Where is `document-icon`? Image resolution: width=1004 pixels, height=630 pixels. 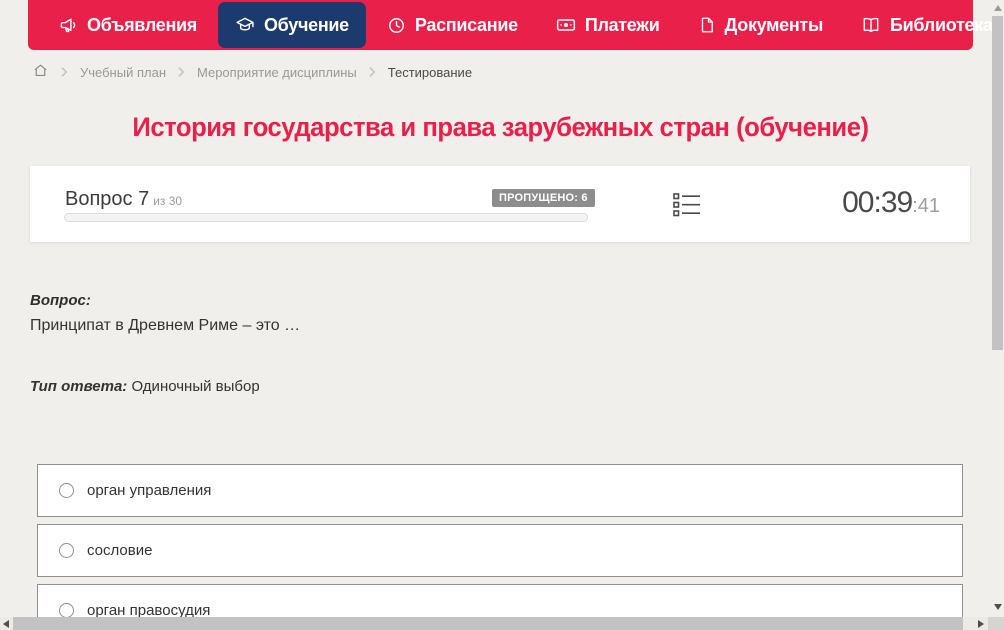
document-icon is located at coordinates (707, 25).